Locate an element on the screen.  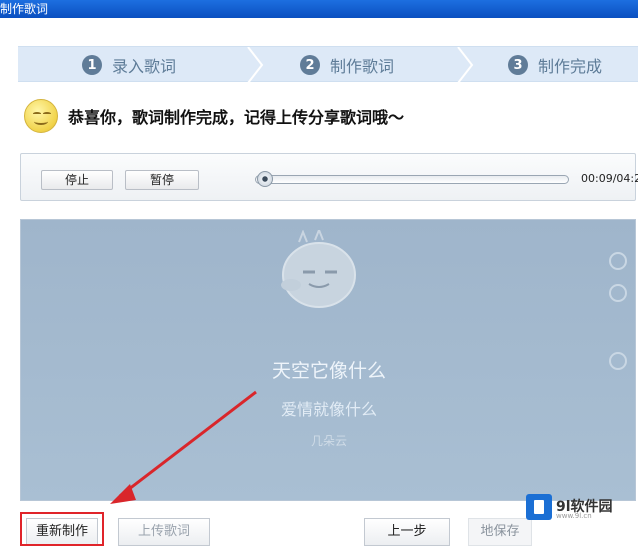
completion-message: 恭喜你，歌词制作完成，记得上传分享歌词哦～ is located at coordinates (214, 116).